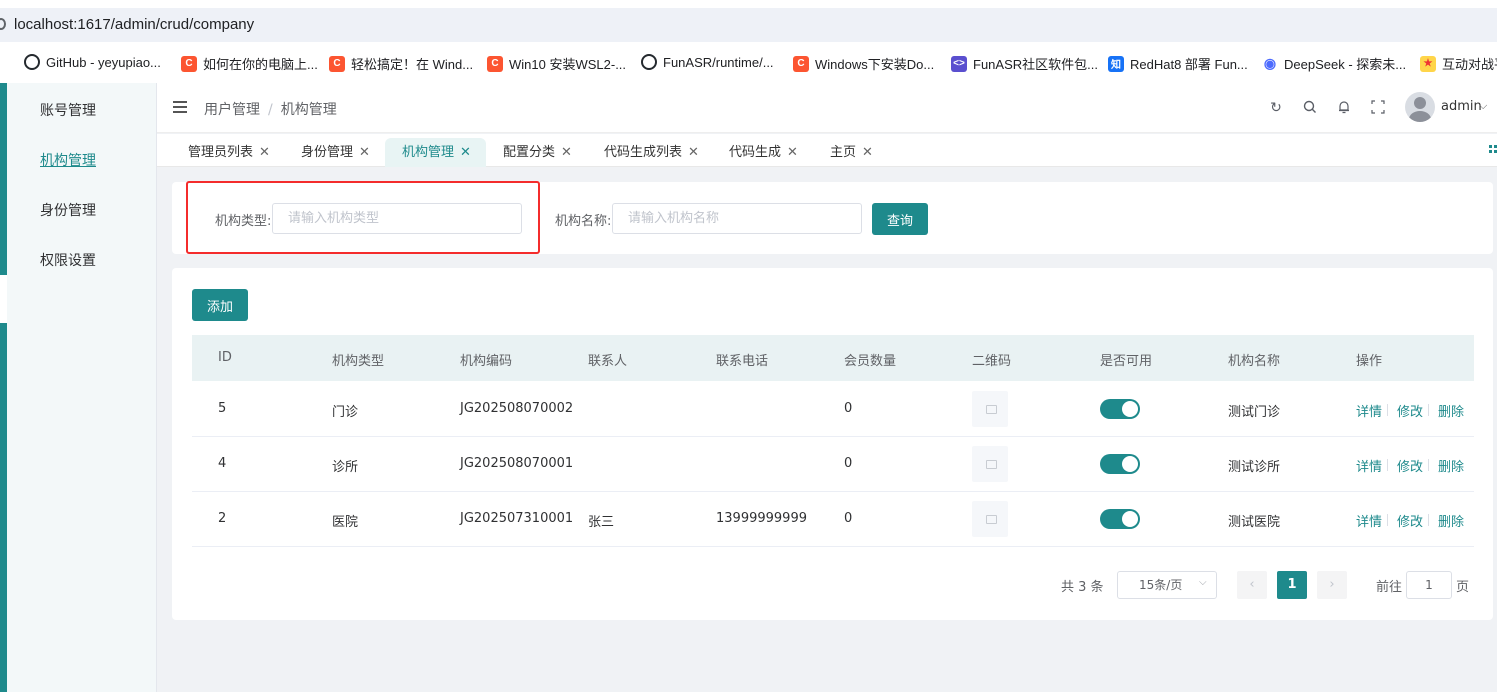 The width and height of the screenshot is (1497, 692). I want to click on cell-type: 门诊, so click(345, 412).